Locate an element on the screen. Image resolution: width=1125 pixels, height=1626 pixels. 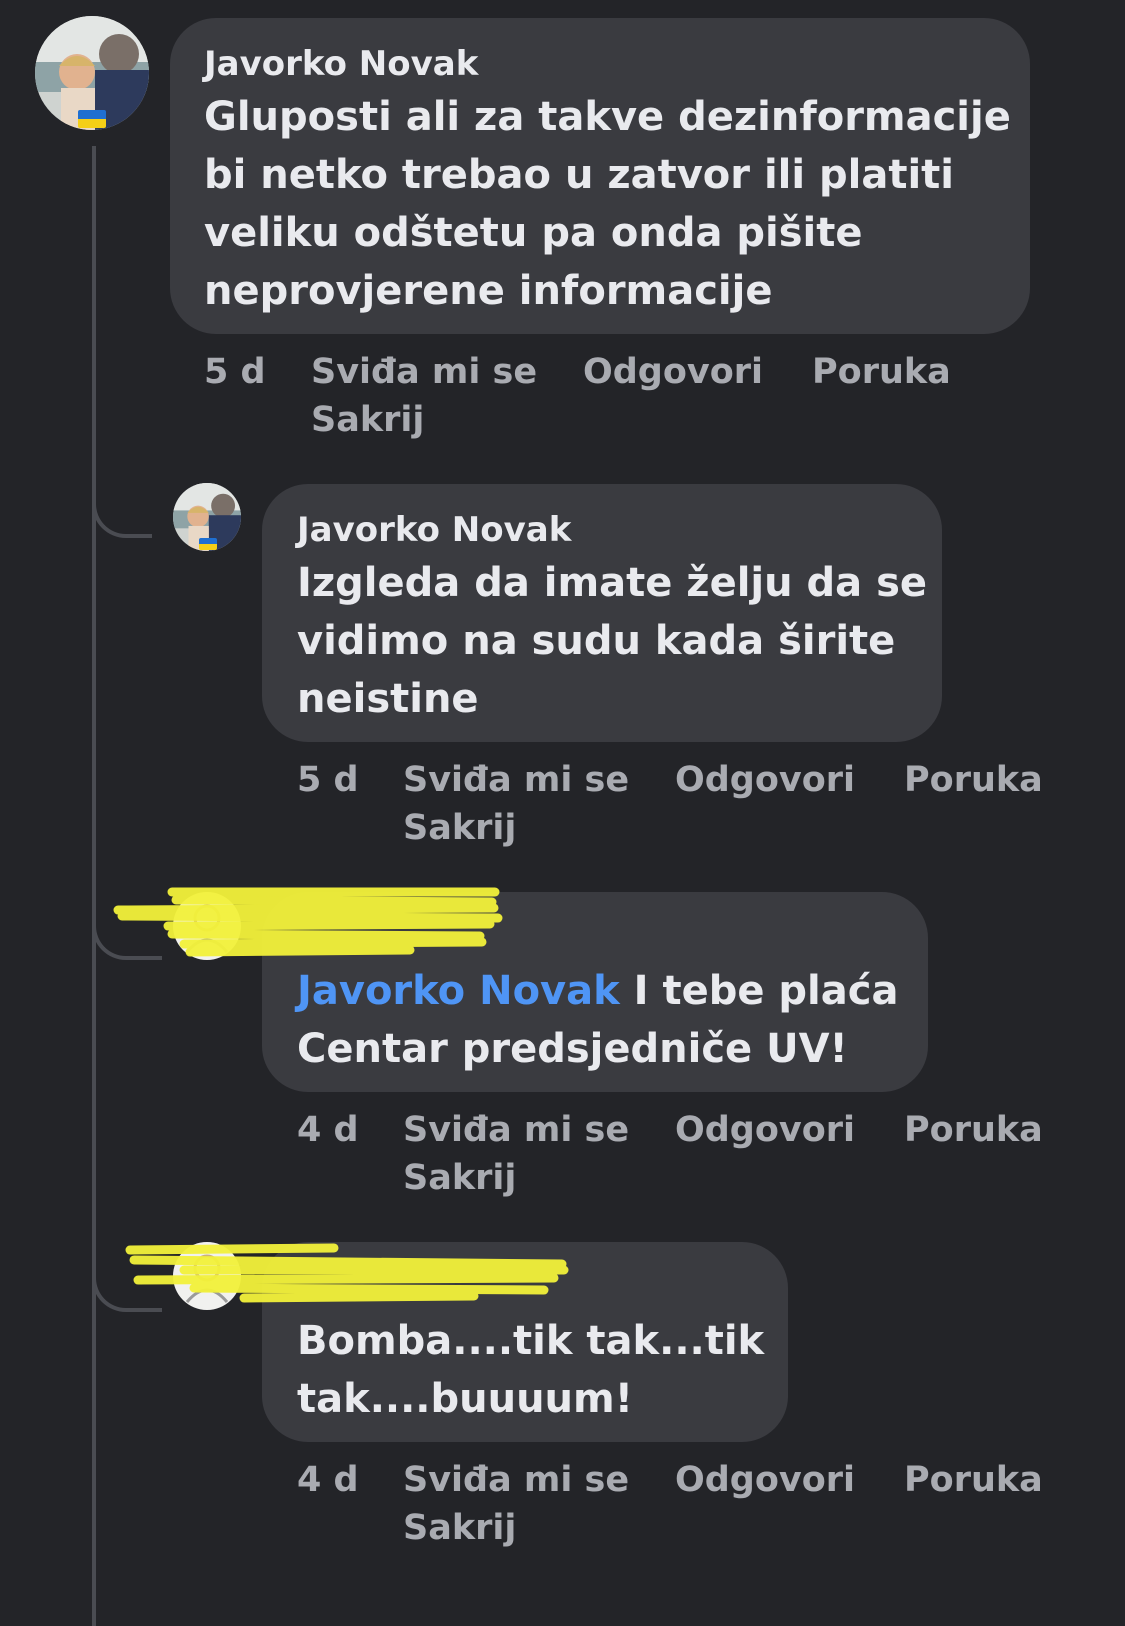
comment-text-line: veliku odštetu pa onda pišite is located at coordinates (533, 233).